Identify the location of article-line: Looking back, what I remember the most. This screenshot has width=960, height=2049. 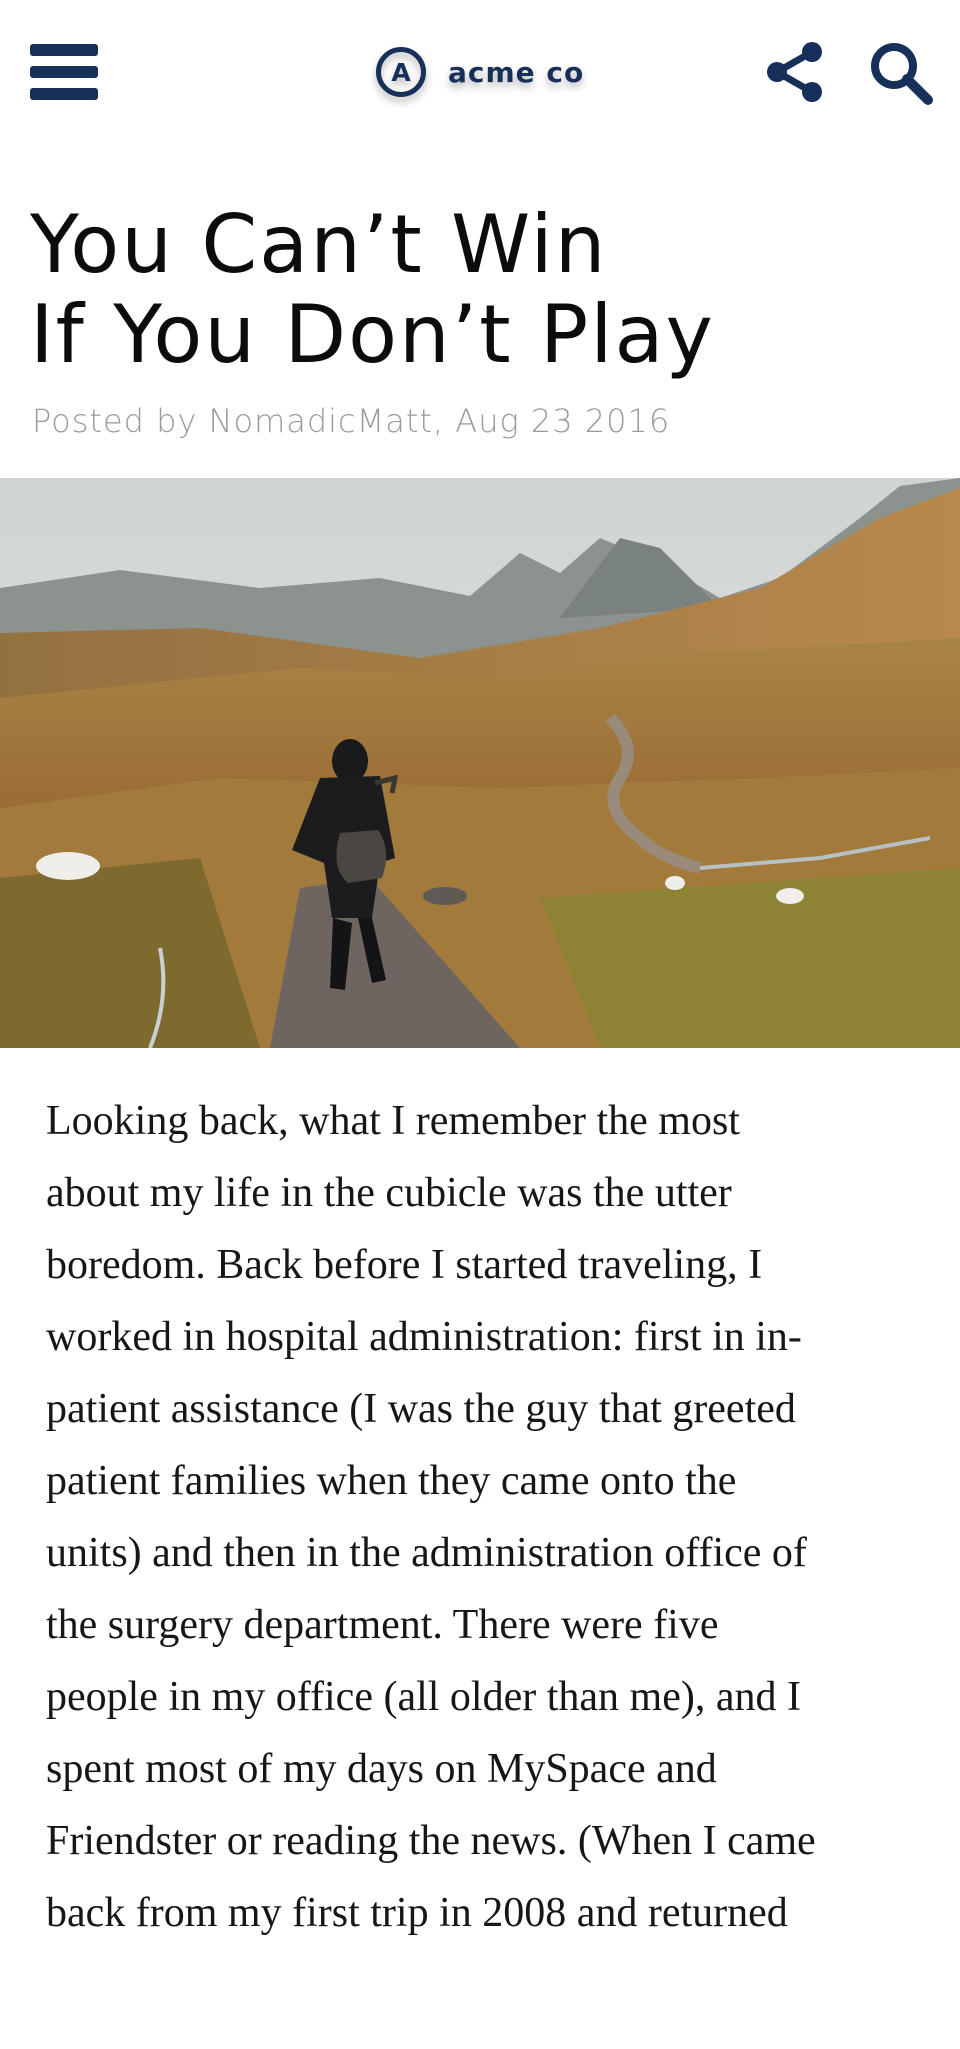
(393, 1121).